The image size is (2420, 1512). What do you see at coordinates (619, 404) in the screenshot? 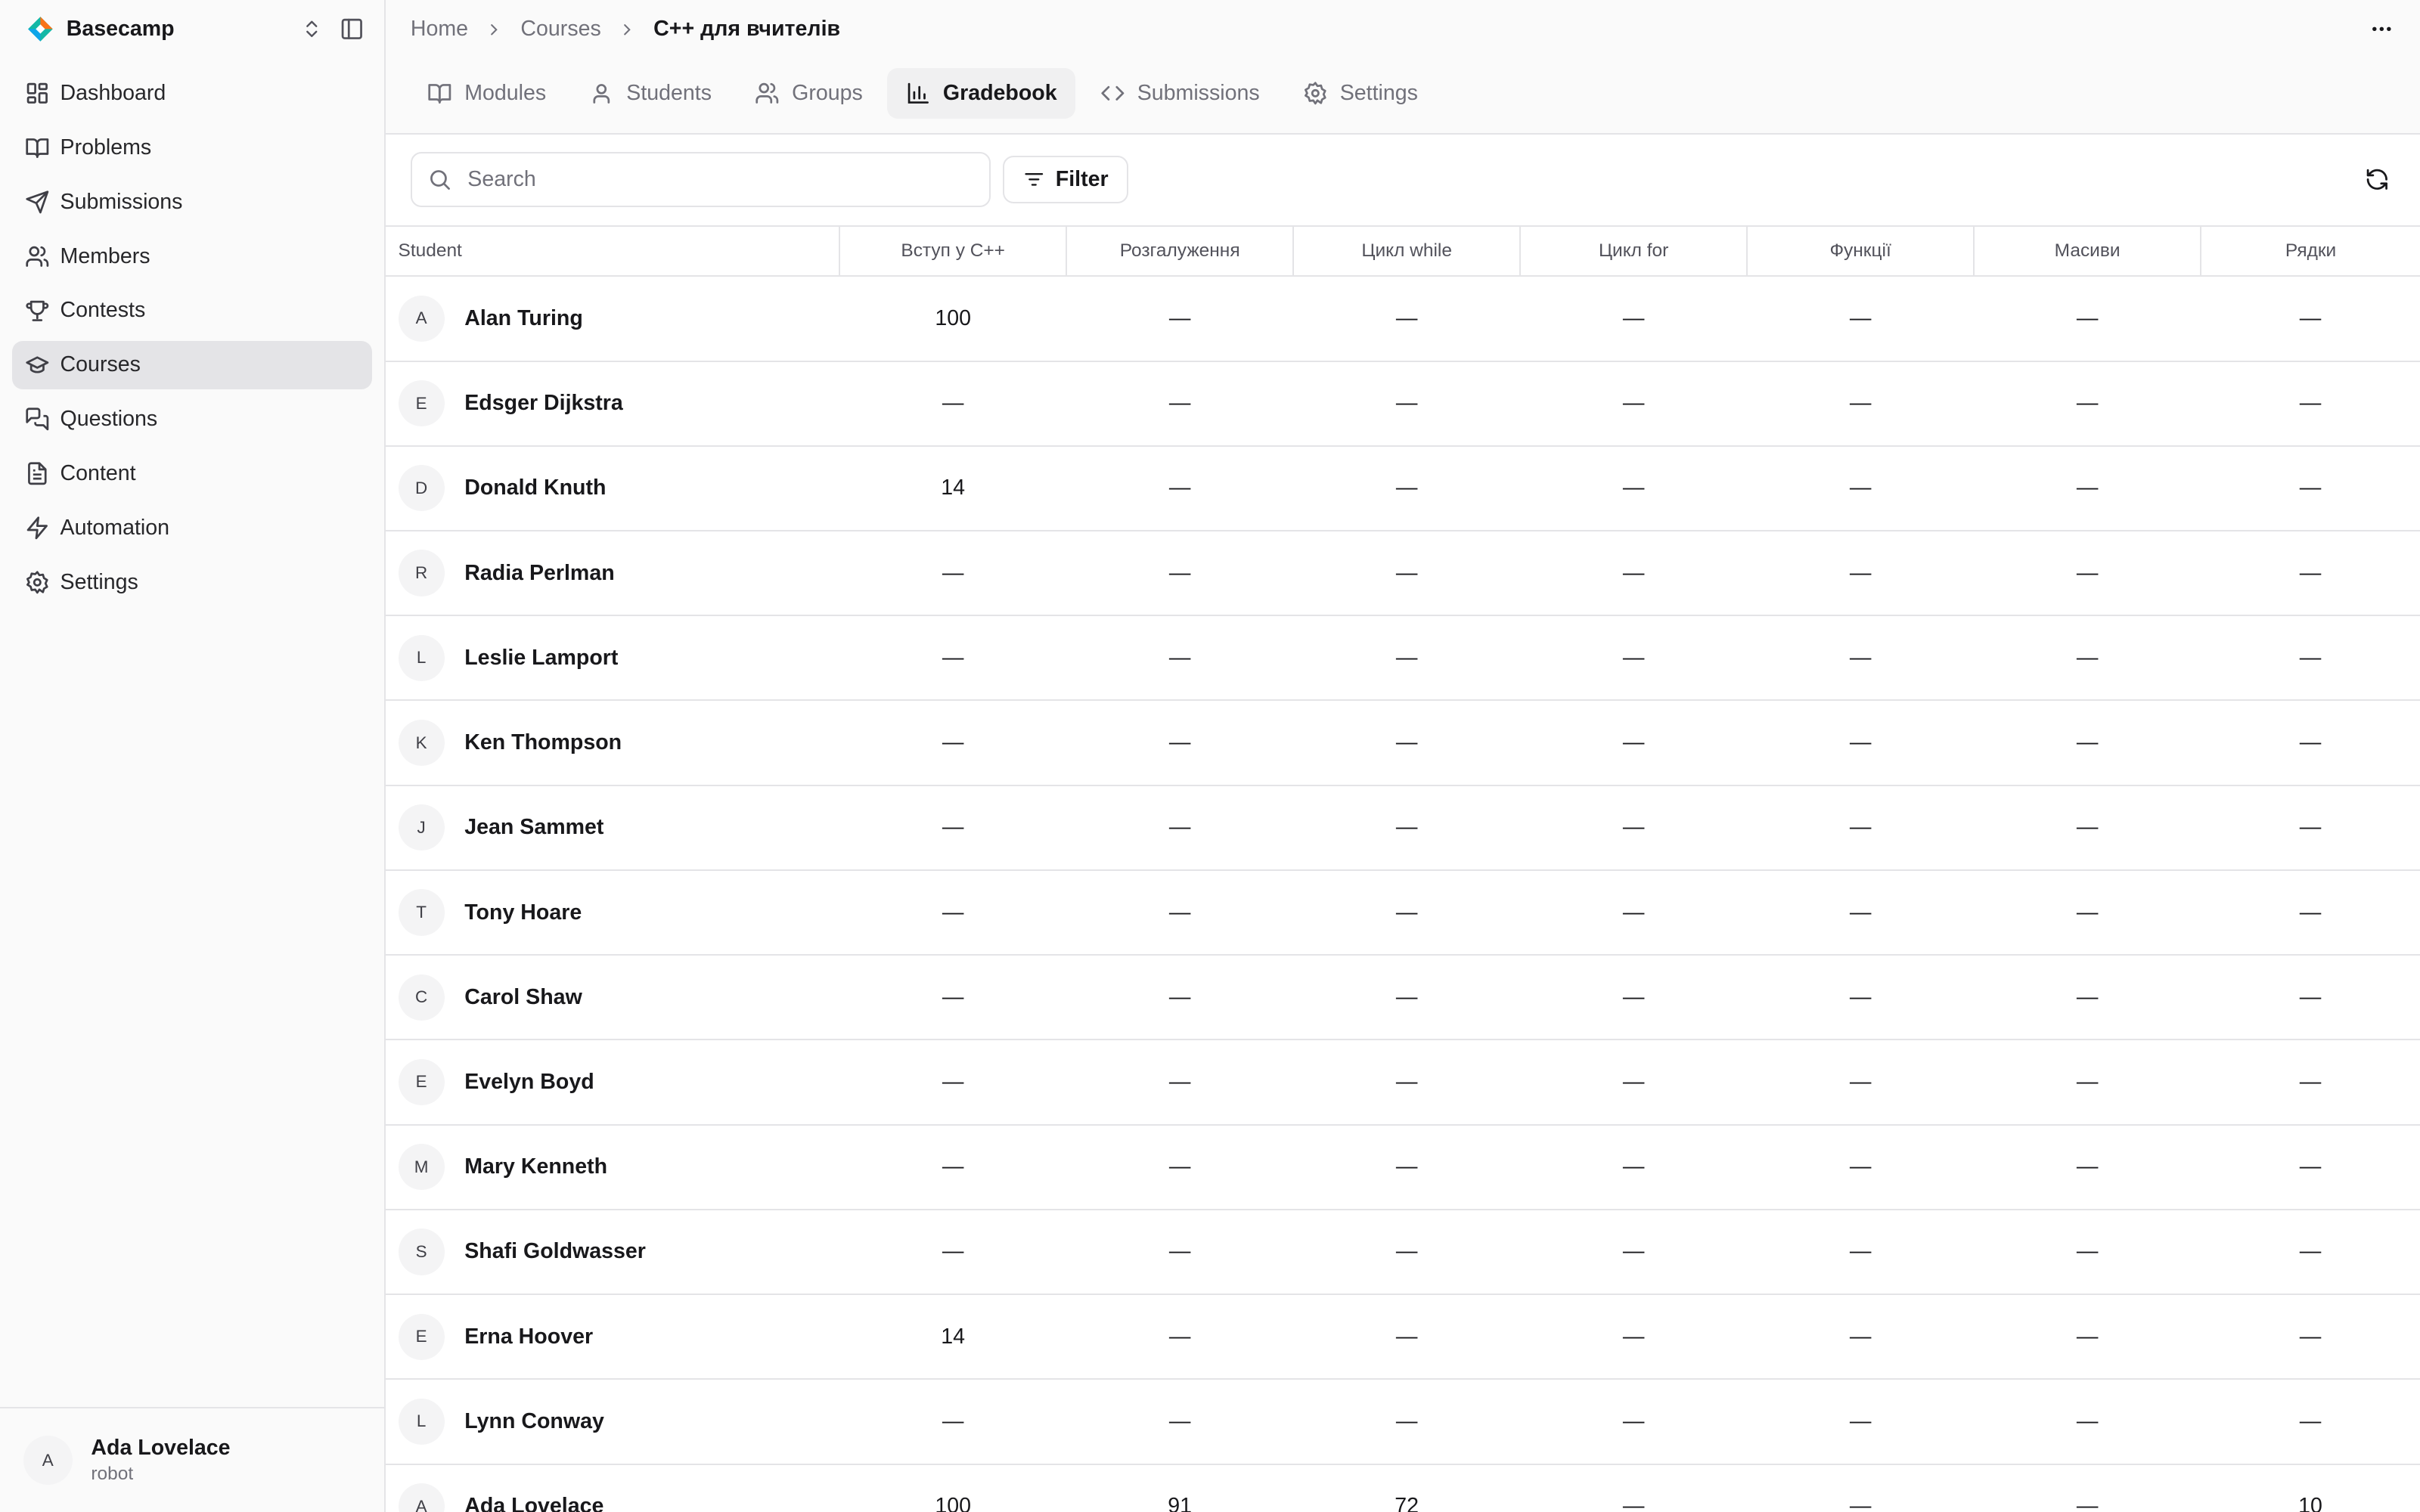
I see `student: E Edsger Dijkstra` at bounding box center [619, 404].